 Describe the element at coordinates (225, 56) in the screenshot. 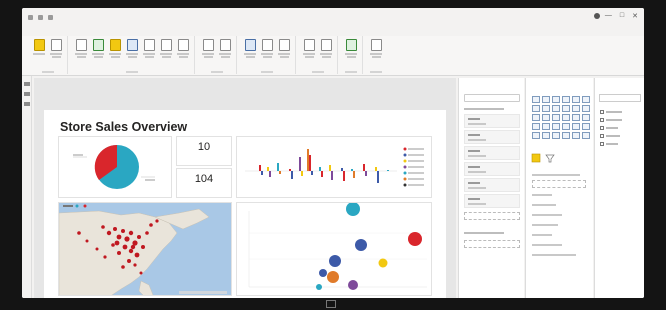

I see `refresh-button` at that location.